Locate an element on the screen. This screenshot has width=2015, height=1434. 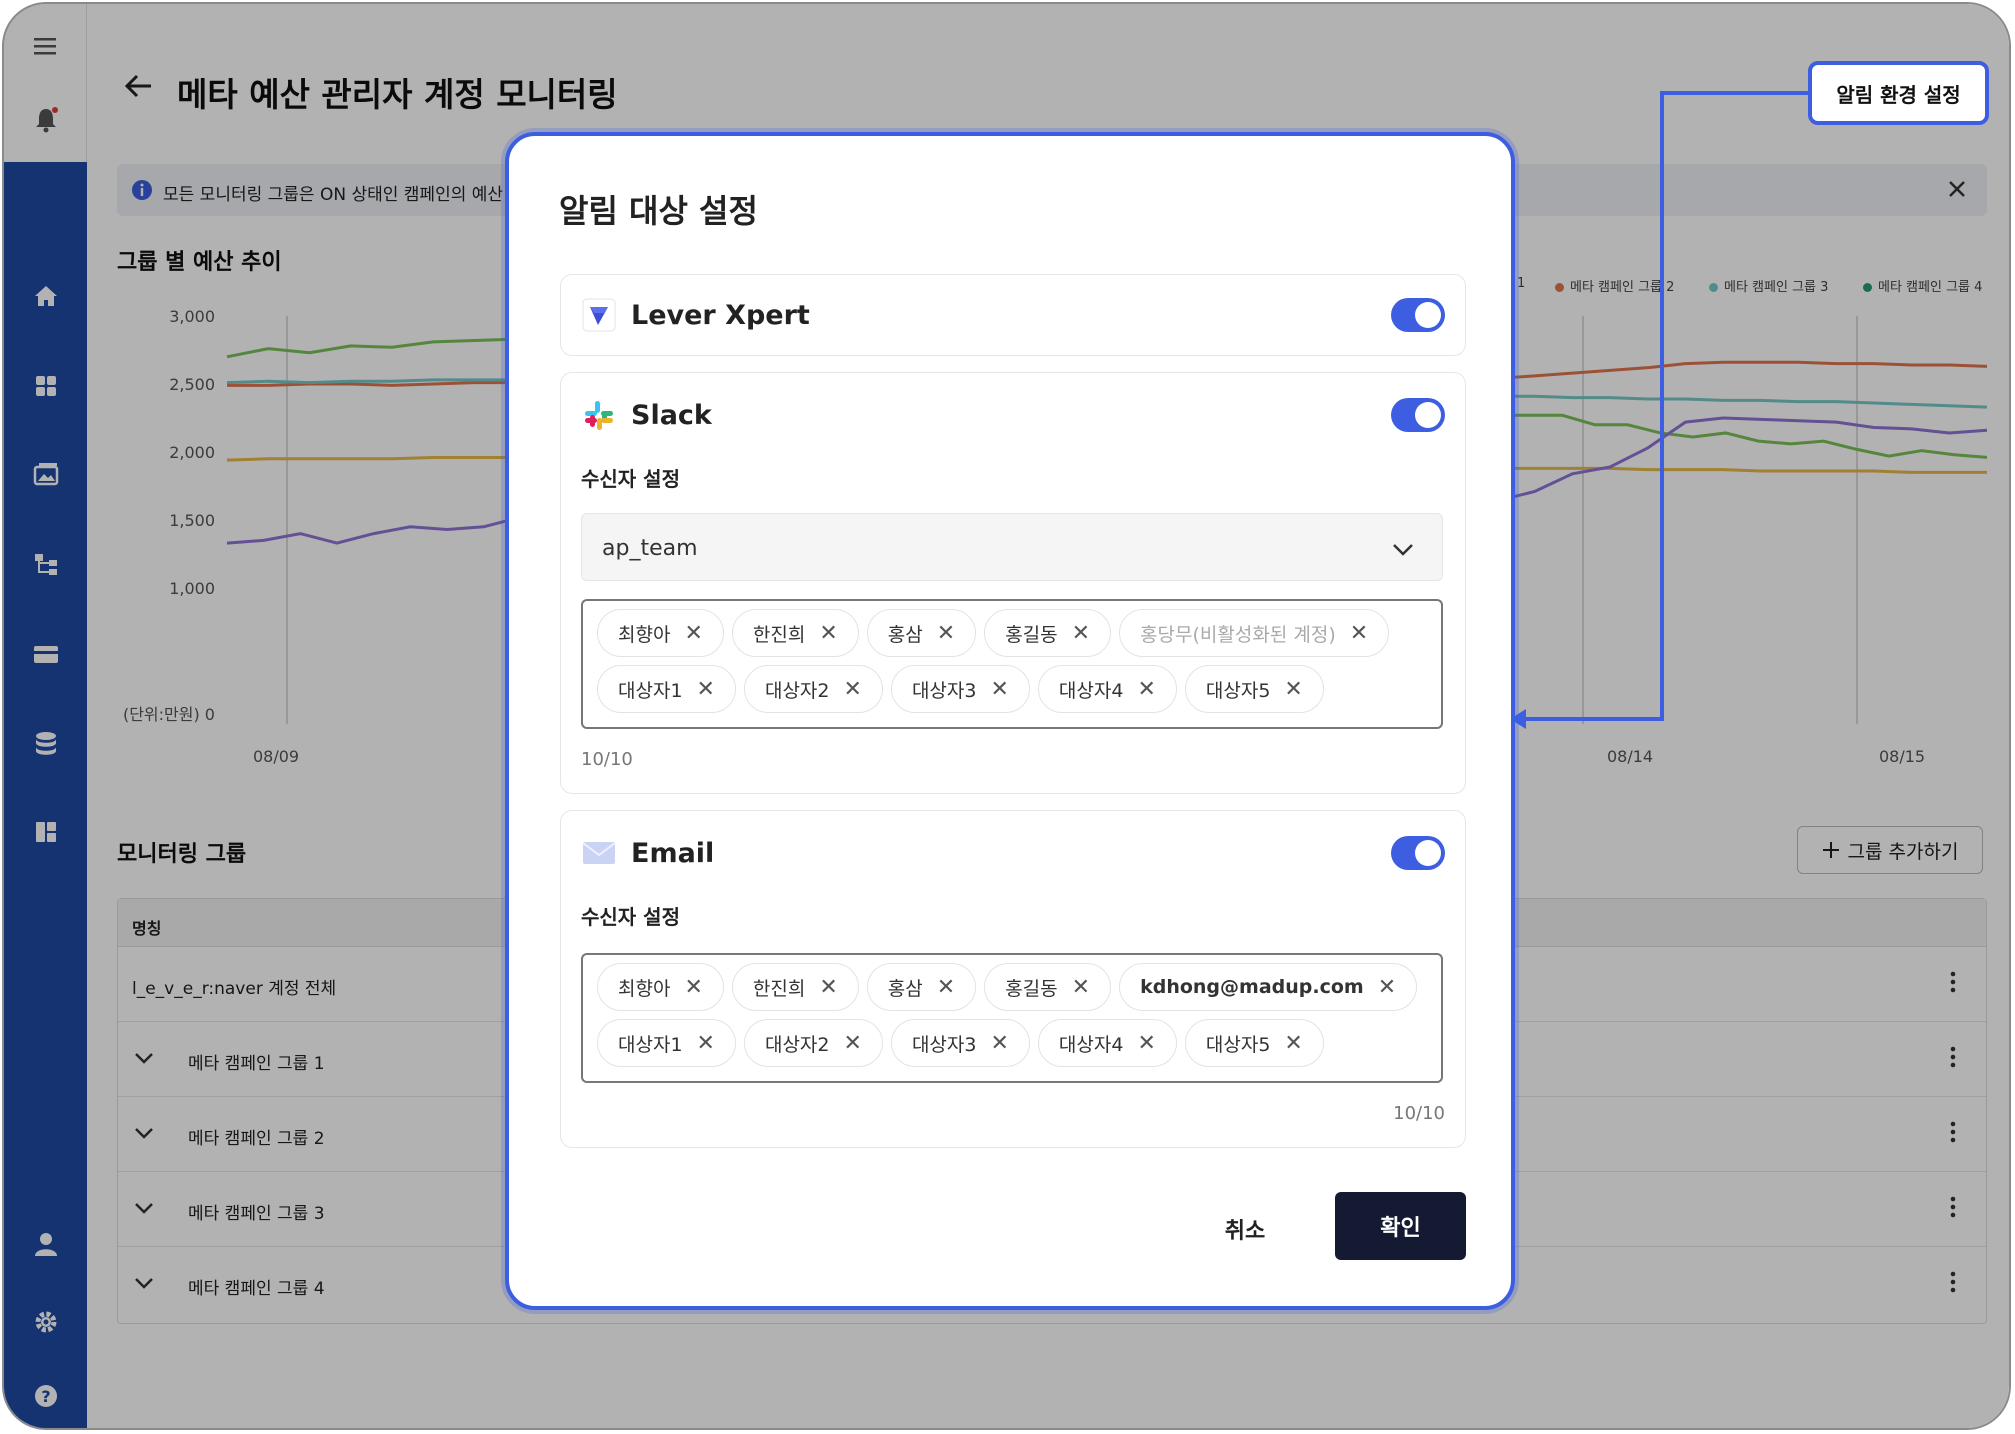
email-recipient-count: 10/10 is located at coordinates (1419, 1113).